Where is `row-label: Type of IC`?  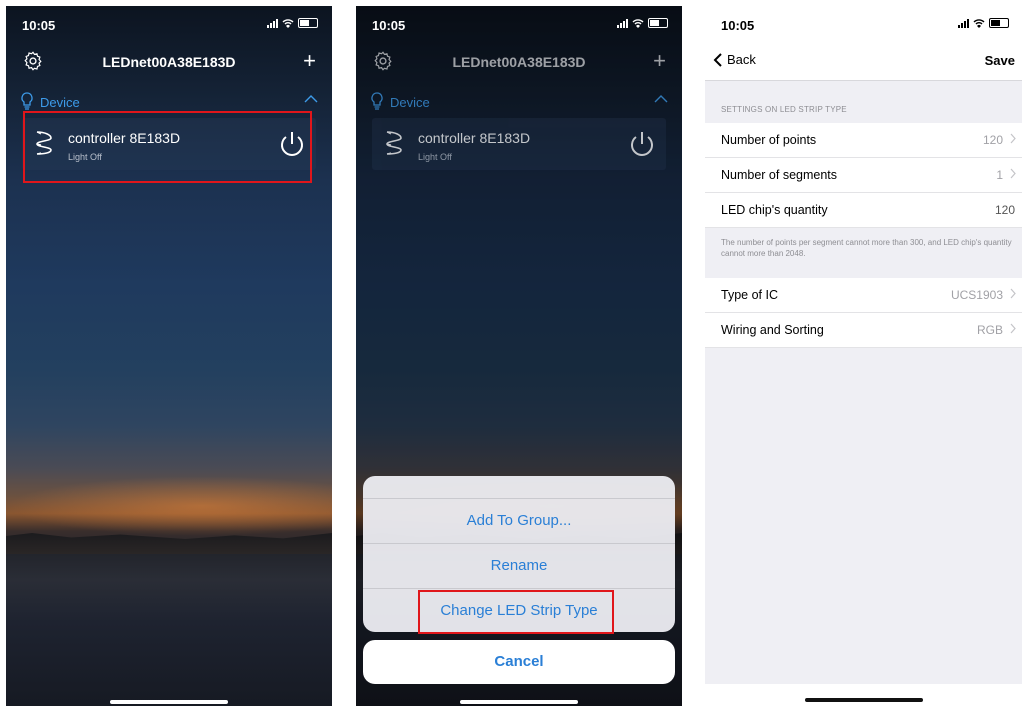
row-label: Type of IC is located at coordinates (749, 295).